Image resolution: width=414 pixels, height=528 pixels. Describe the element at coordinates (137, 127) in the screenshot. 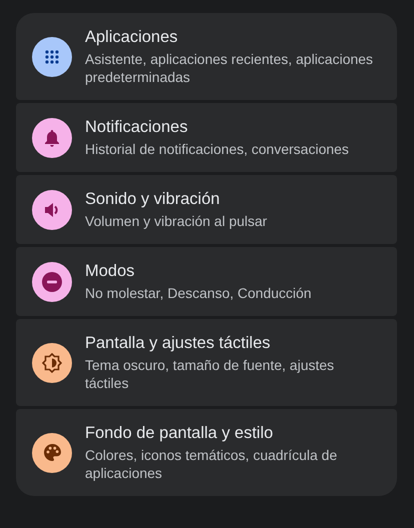

I see `item-title: Notificaciones` at that location.